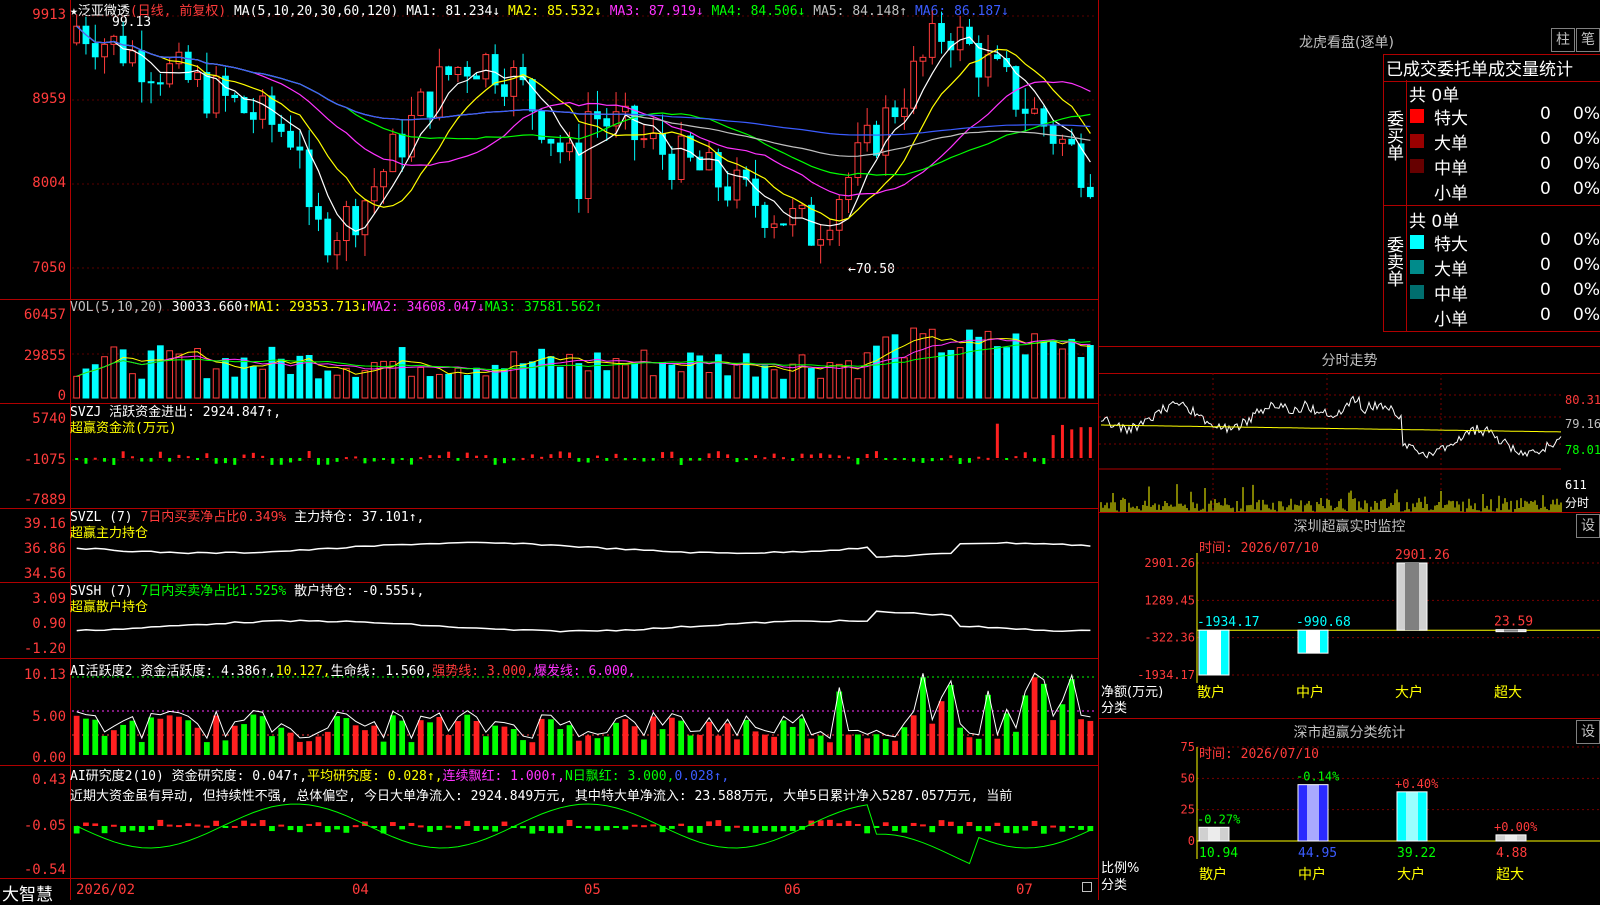 Image resolution: width=1600 pixels, height=905 pixels. What do you see at coordinates (1169, 638) in the screenshot?
I see `y-tick: -322.36` at bounding box center [1169, 638].